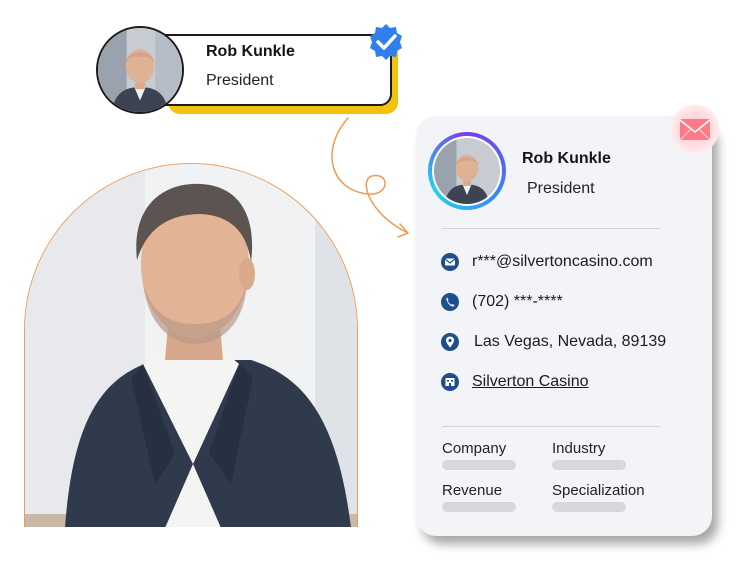  What do you see at coordinates (386, 42) in the screenshot?
I see `verified-check-icon` at bounding box center [386, 42].